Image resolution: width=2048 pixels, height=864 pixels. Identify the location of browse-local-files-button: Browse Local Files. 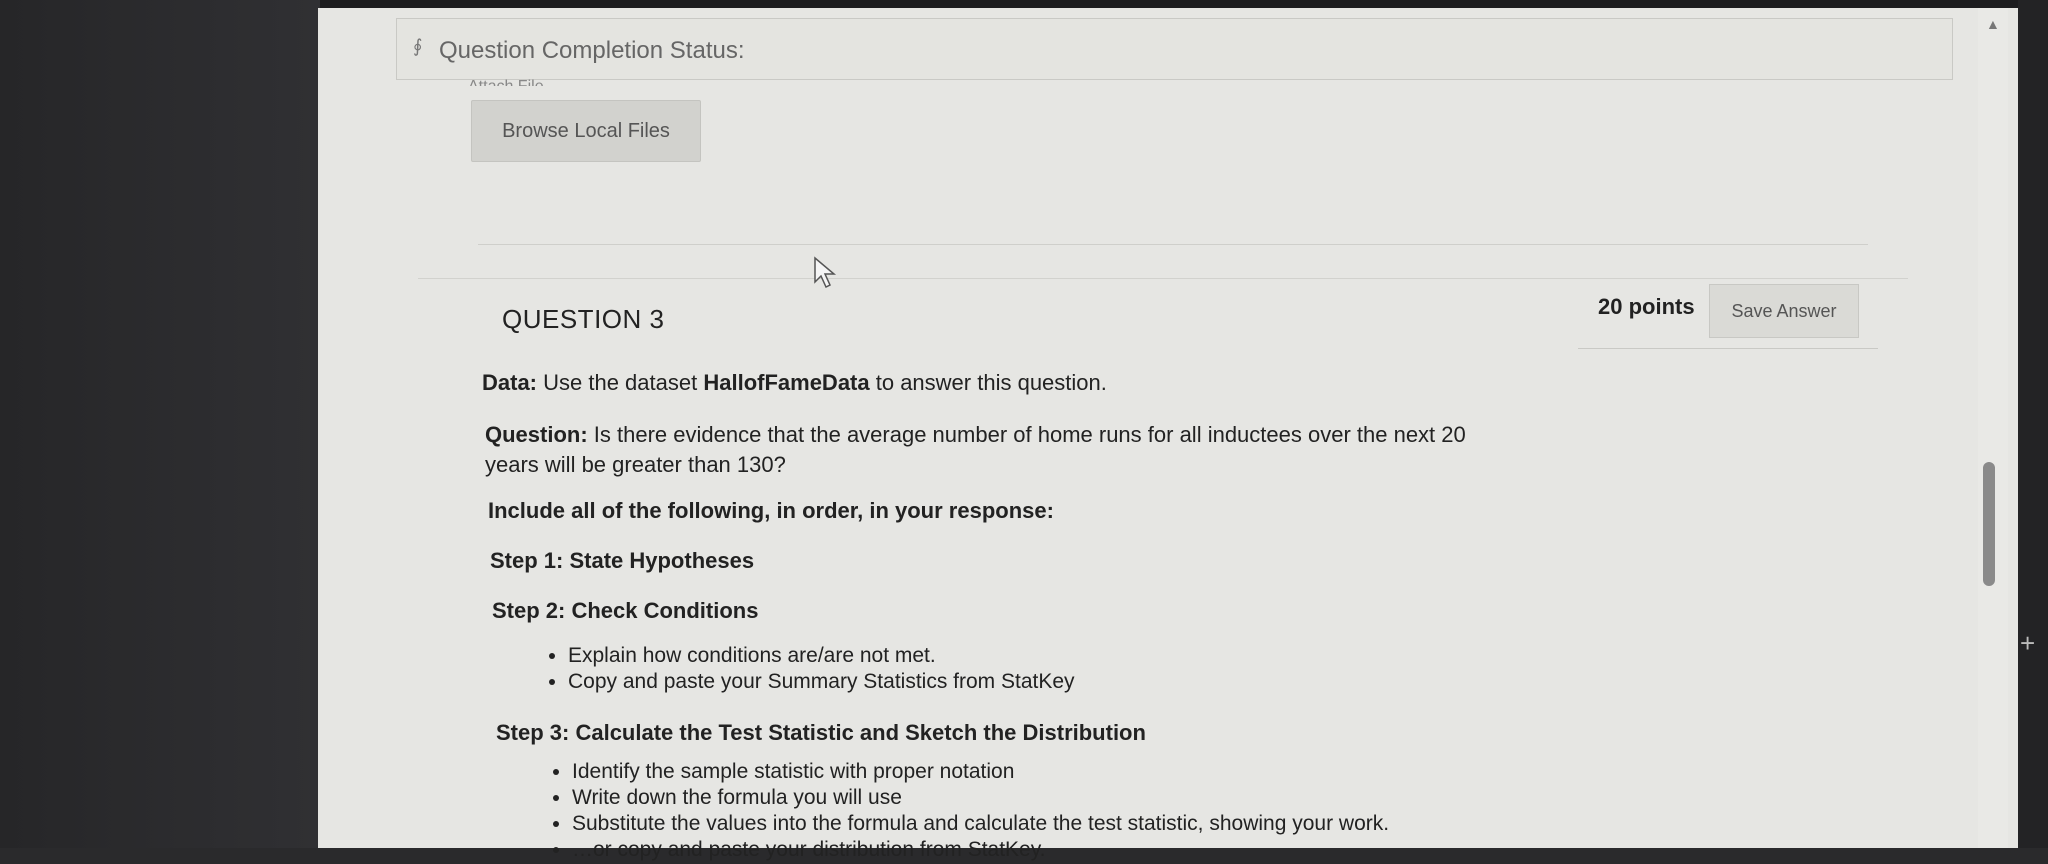
(586, 131).